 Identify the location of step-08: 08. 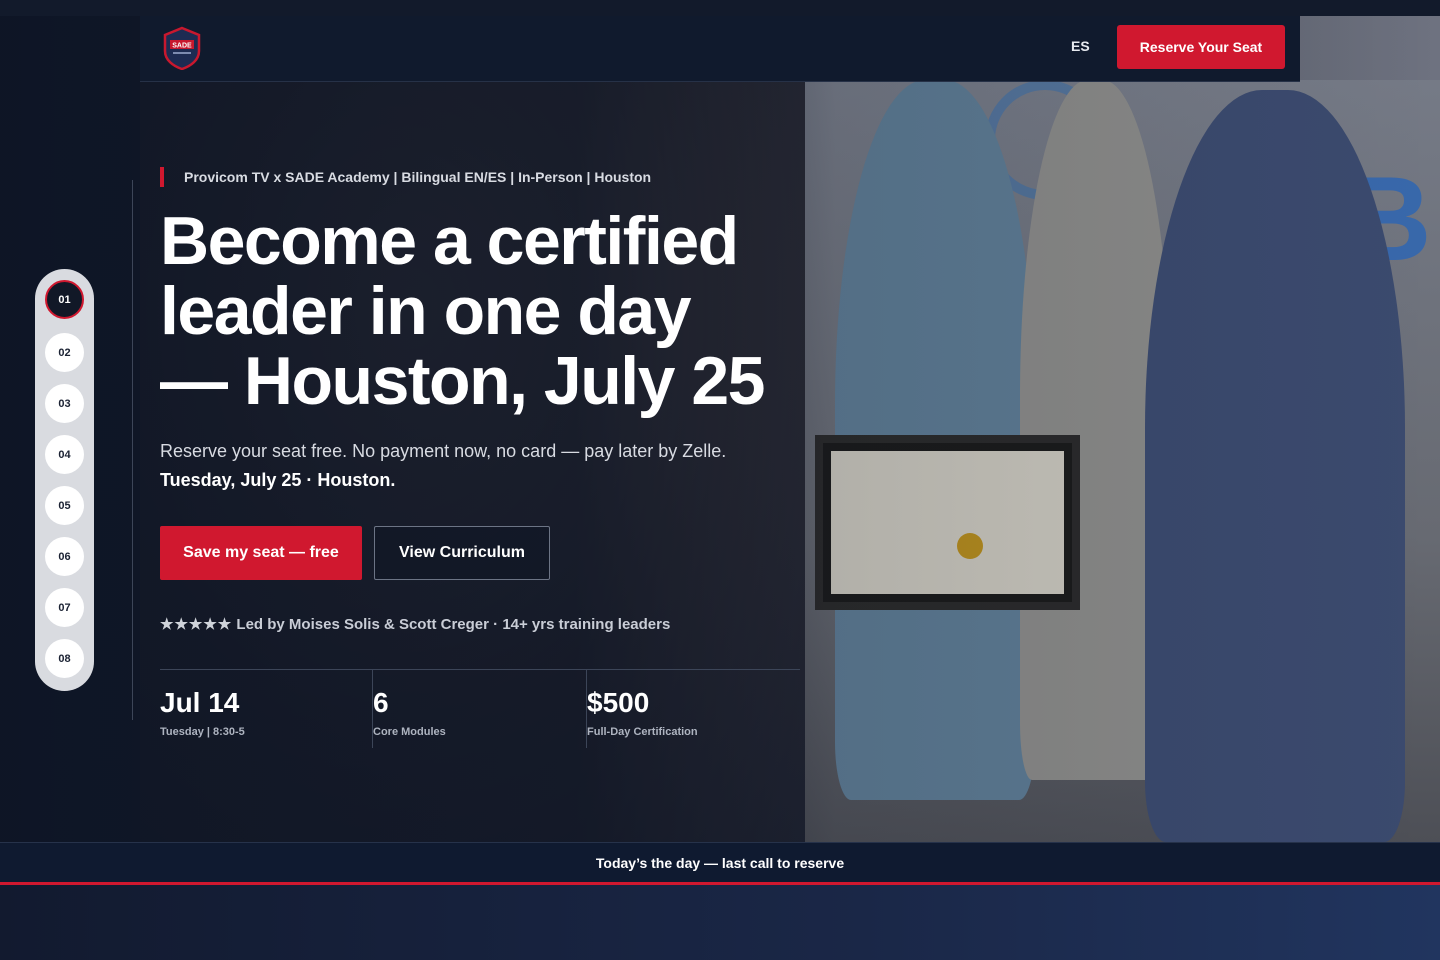
(64, 658).